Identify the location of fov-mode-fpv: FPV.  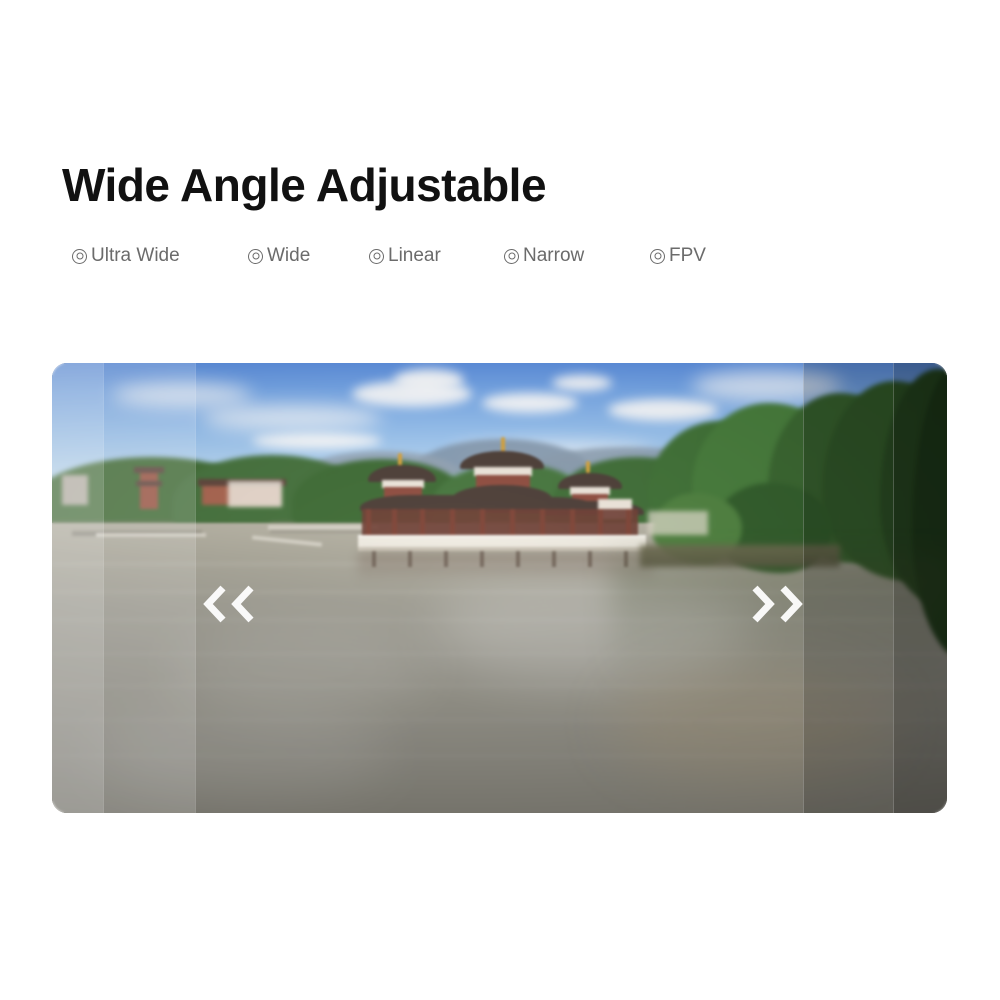
(678, 256).